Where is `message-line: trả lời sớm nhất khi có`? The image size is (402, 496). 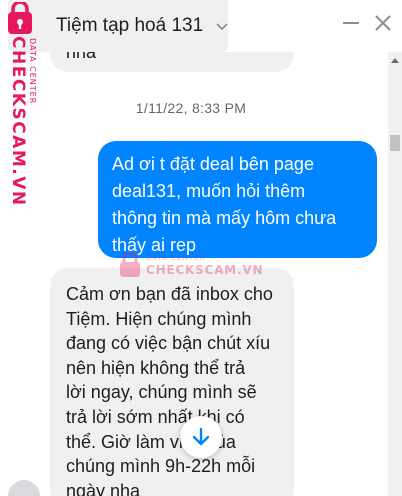 message-line: trả lời sớm nhất khi có is located at coordinates (155, 416).